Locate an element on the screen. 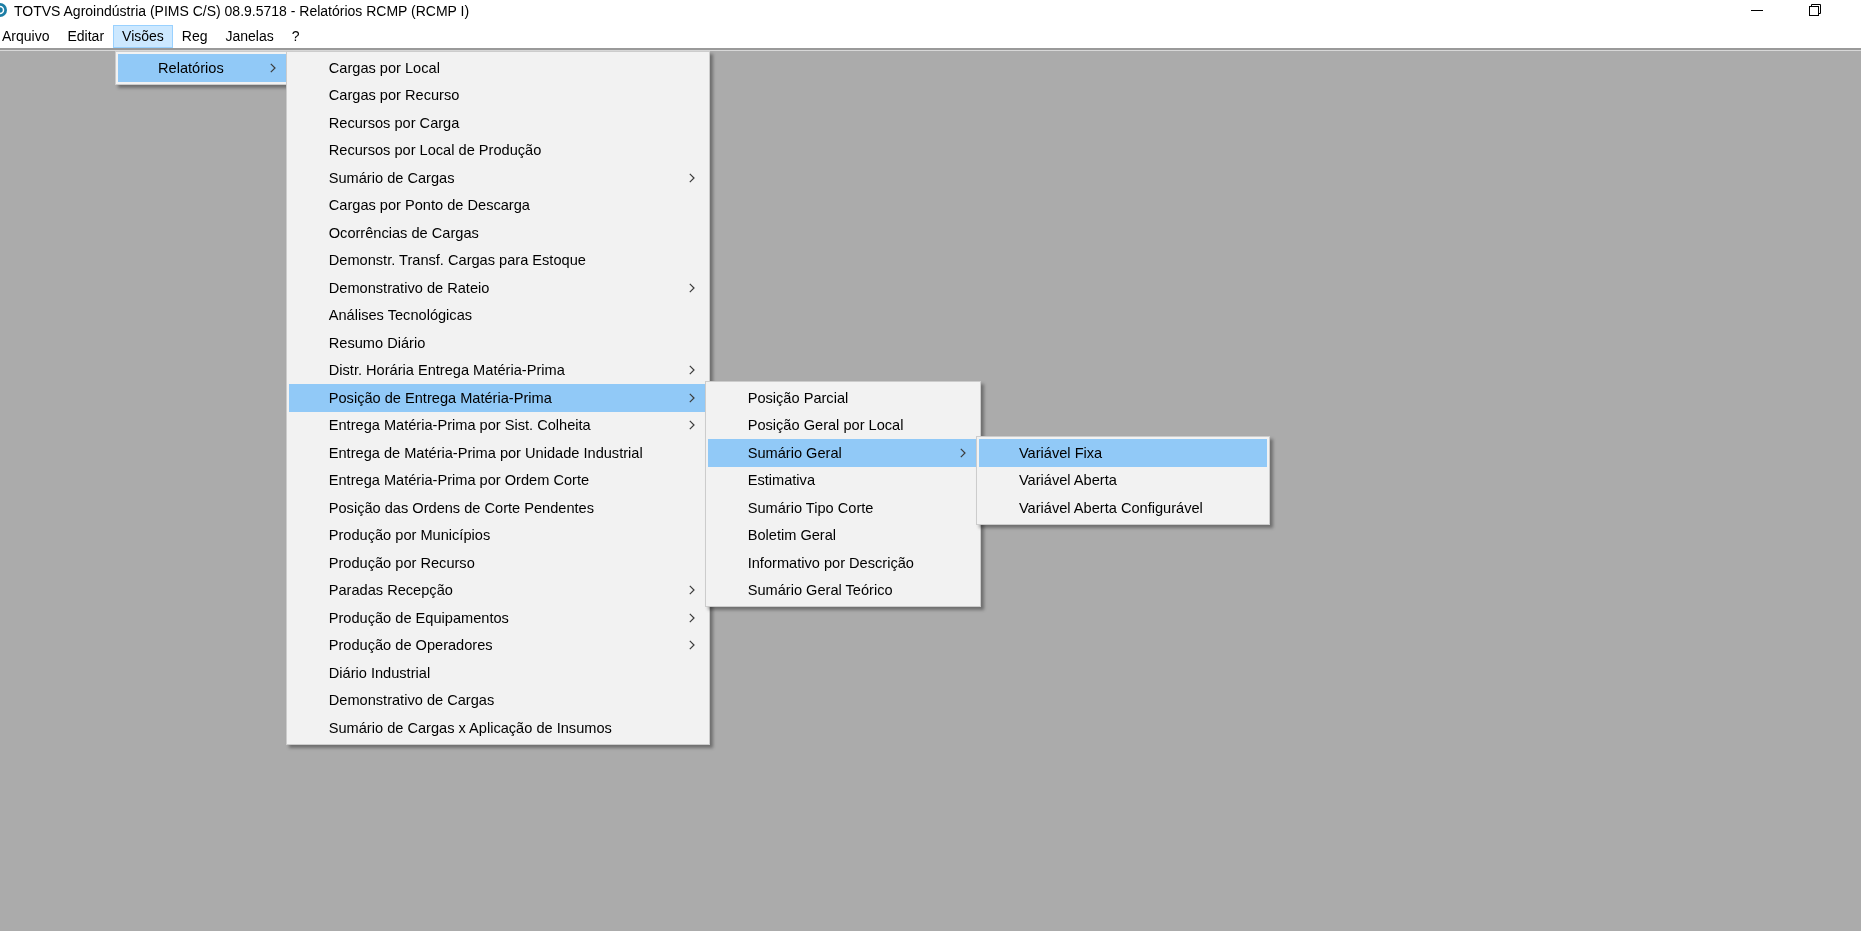  window-title: TOTVS Agroindústria (PIMS C/S) 08.9.5718 - Relatórios RCMP (RCMP I) is located at coordinates (242, 11).